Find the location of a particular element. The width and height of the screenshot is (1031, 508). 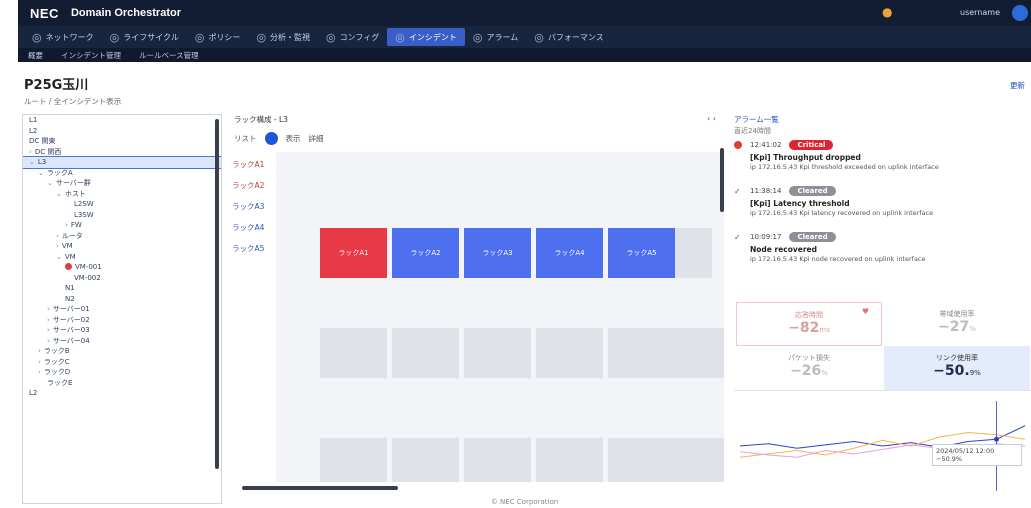

tree-item: L1 is located at coordinates (122, 120).